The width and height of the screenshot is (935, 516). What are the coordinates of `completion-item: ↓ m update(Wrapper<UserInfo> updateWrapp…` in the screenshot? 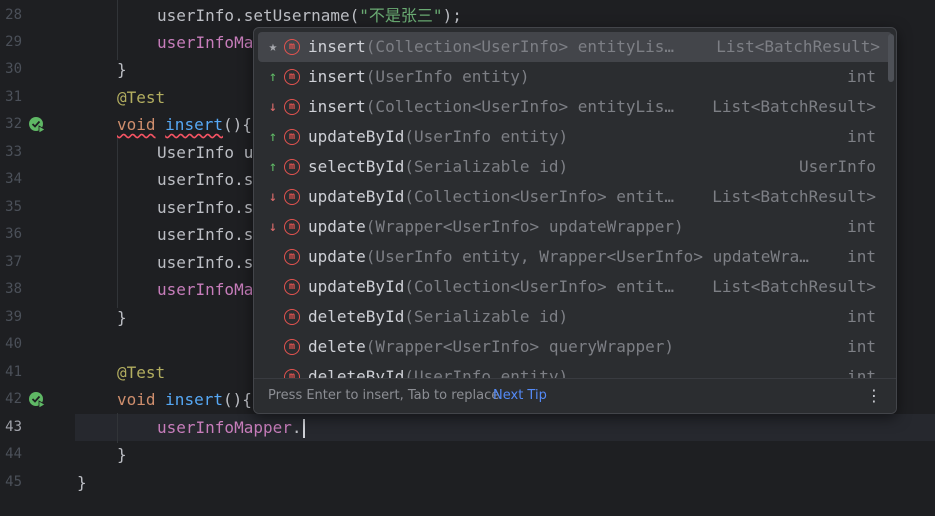 It's located at (575, 227).